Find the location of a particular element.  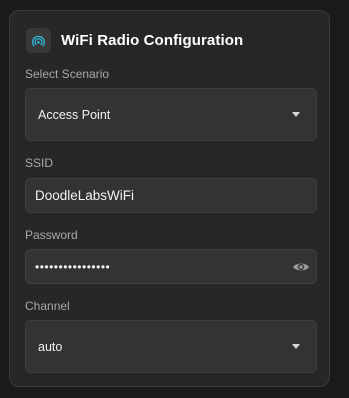

card-header: WiFi Radio Configuration is located at coordinates (134, 40).